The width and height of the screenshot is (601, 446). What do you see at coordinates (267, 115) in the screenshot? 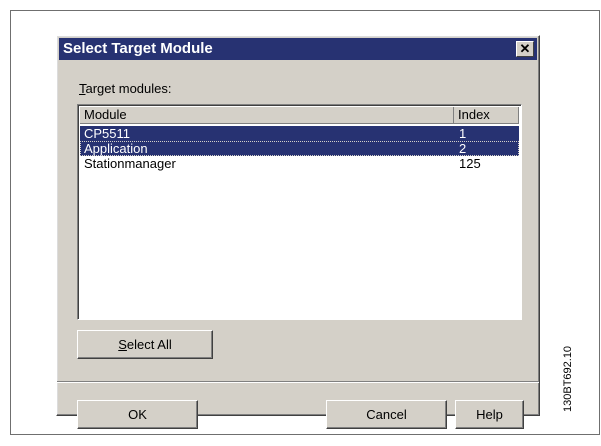
I see `column-header-module: Module` at bounding box center [267, 115].